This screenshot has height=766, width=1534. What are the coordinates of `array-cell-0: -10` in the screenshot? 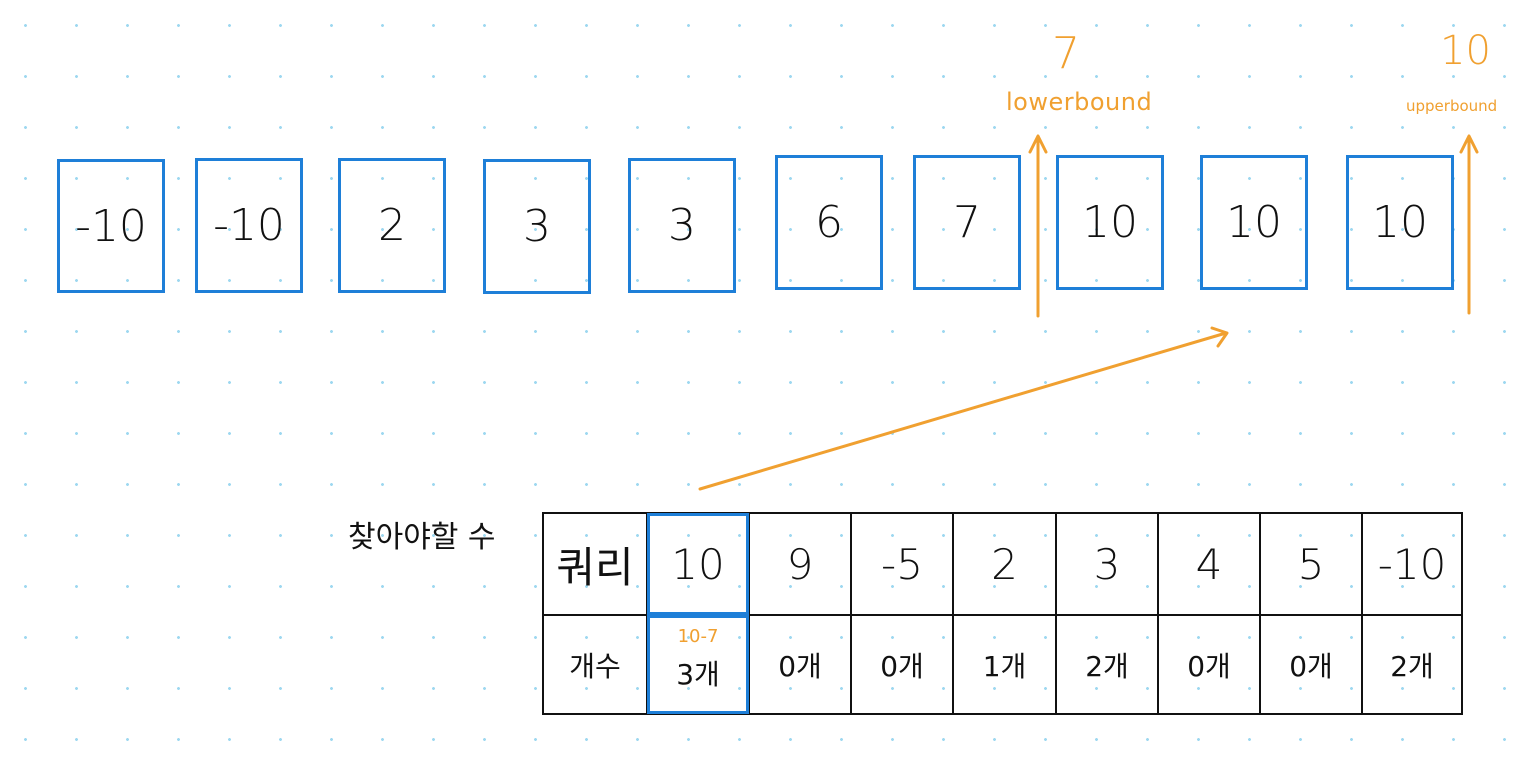 It's located at (111, 226).